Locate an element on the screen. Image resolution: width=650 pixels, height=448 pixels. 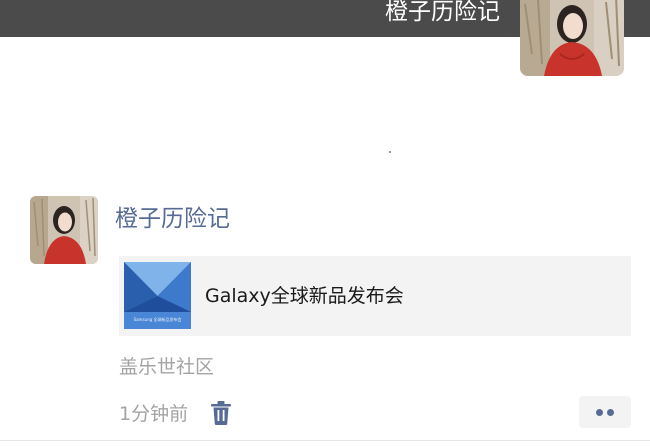
post-avatar is located at coordinates (64, 230).